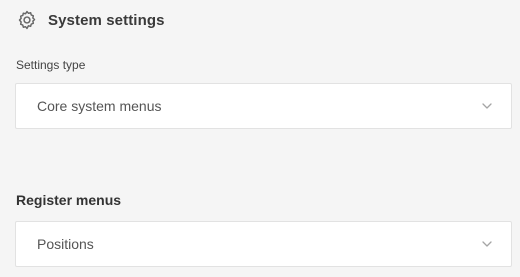 The image size is (520, 277). Describe the element at coordinates (106, 20) in the screenshot. I see `page-title: System settings` at that location.